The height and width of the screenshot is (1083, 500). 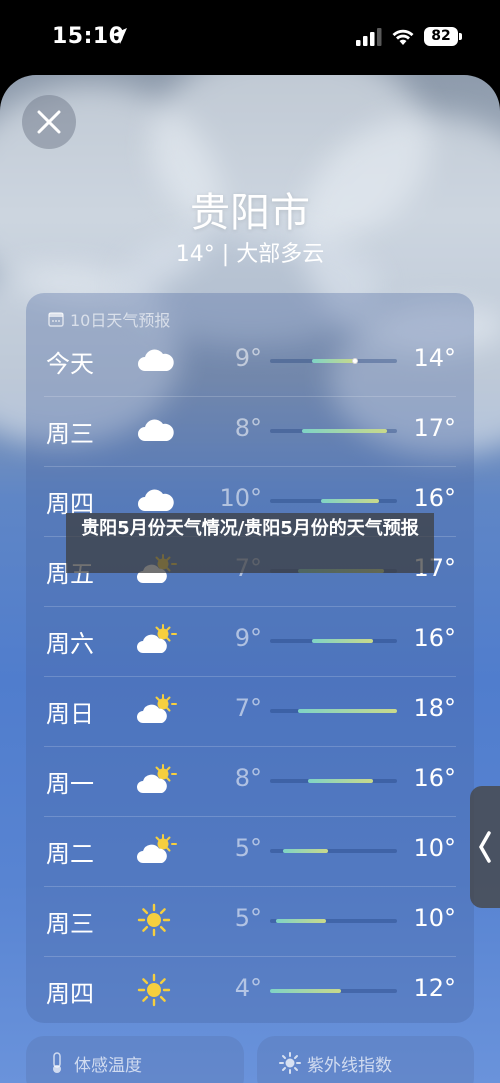 I want to click on forecast-row: 周三 5° 10°, so click(x=250, y=921).